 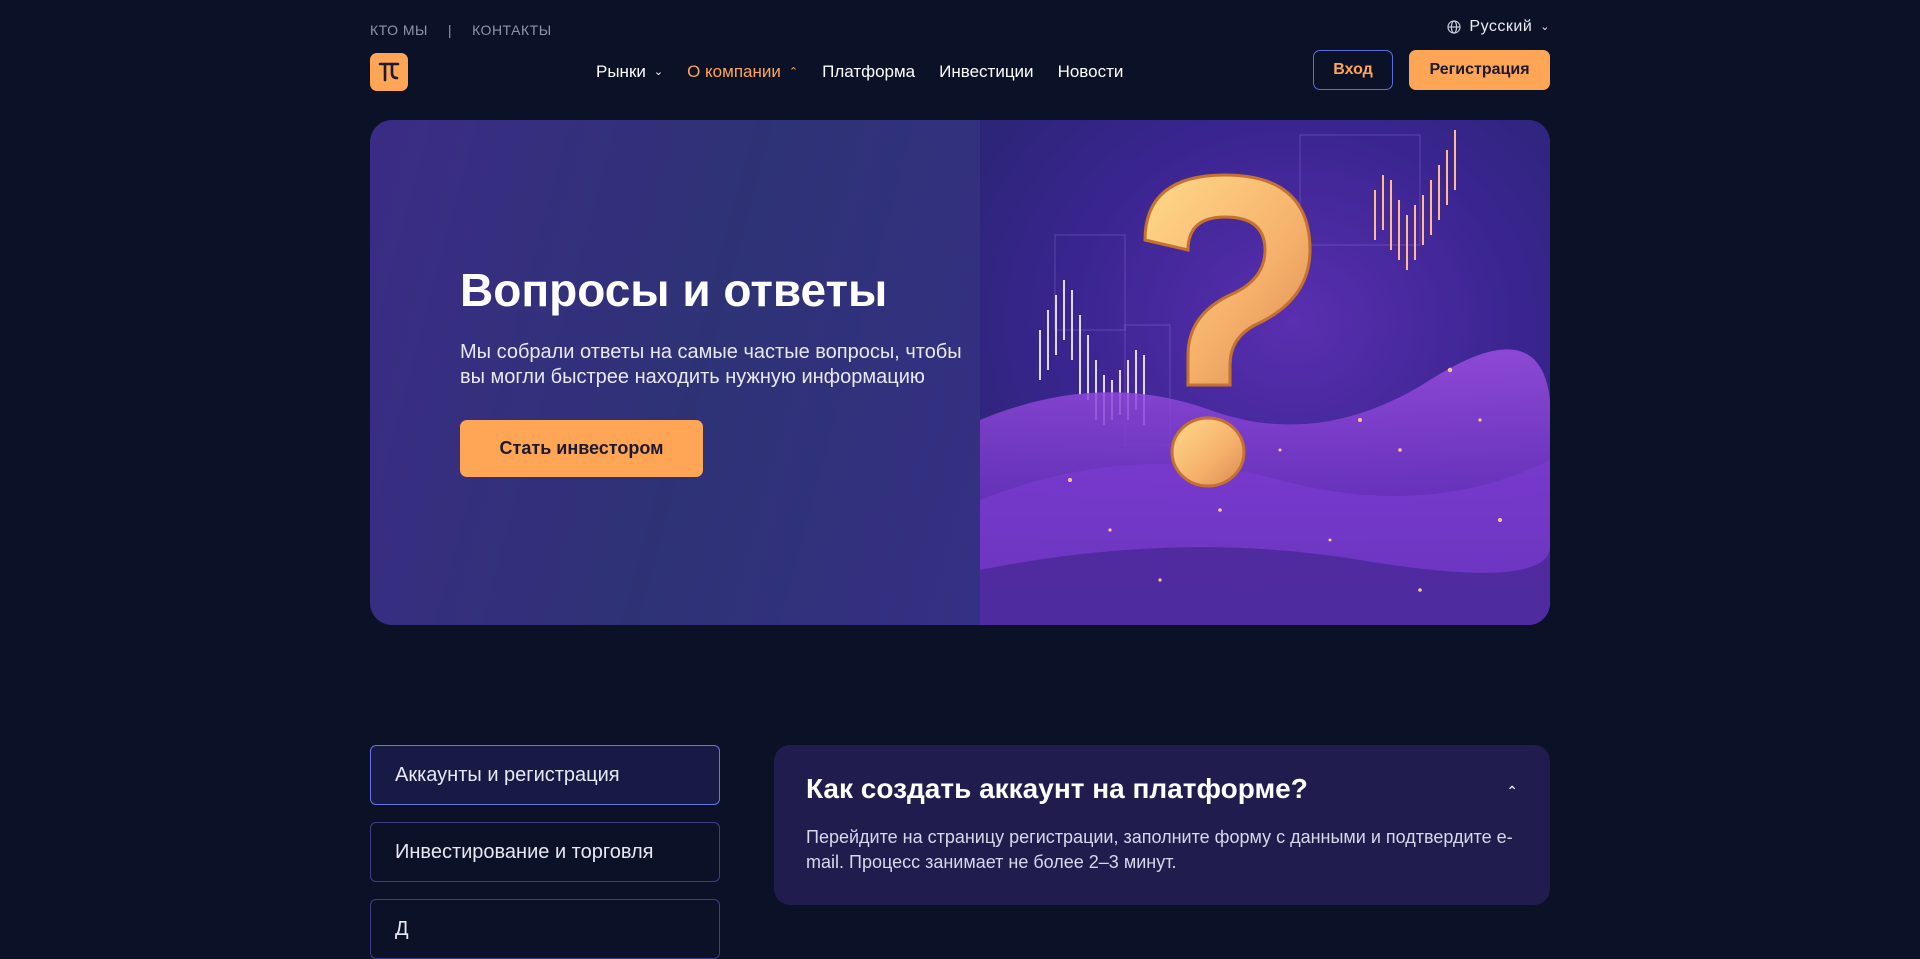 I want to click on nav-item-about: О компании ⌃, so click(x=742, y=72).